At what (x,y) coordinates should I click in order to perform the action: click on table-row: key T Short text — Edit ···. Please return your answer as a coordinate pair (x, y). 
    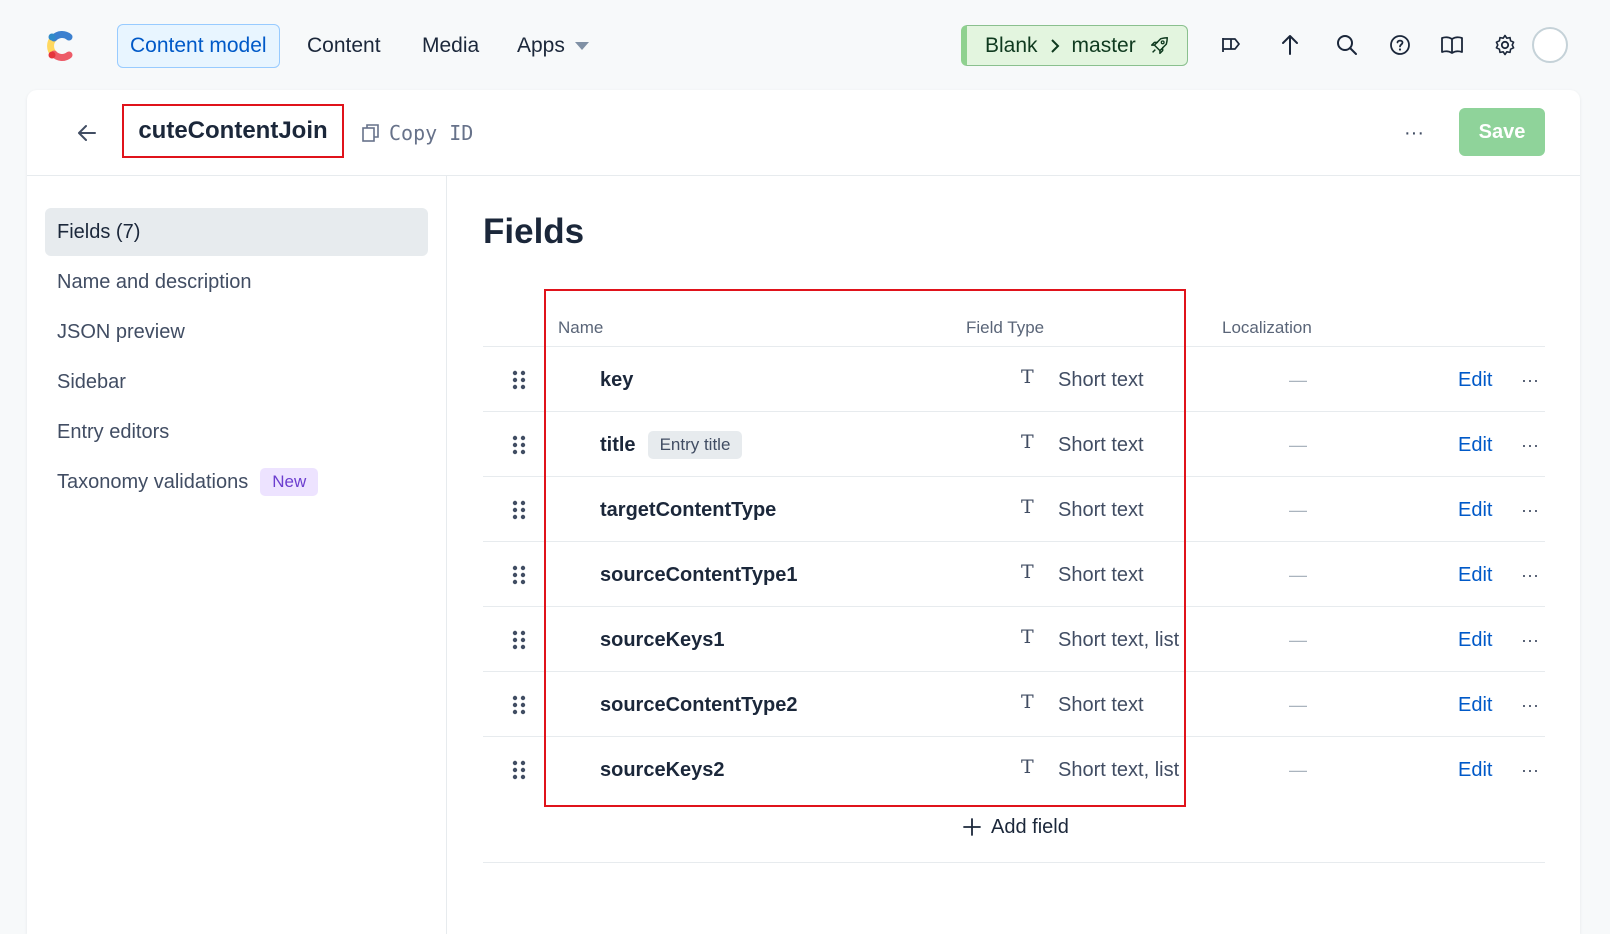
    Looking at the image, I should click on (1014, 380).